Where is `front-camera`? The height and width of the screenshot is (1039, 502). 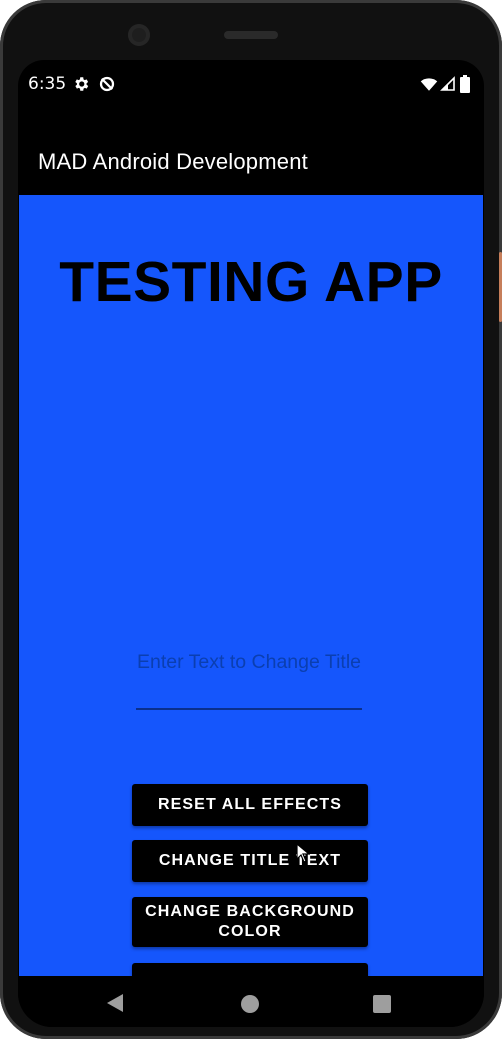
front-camera is located at coordinates (139, 35).